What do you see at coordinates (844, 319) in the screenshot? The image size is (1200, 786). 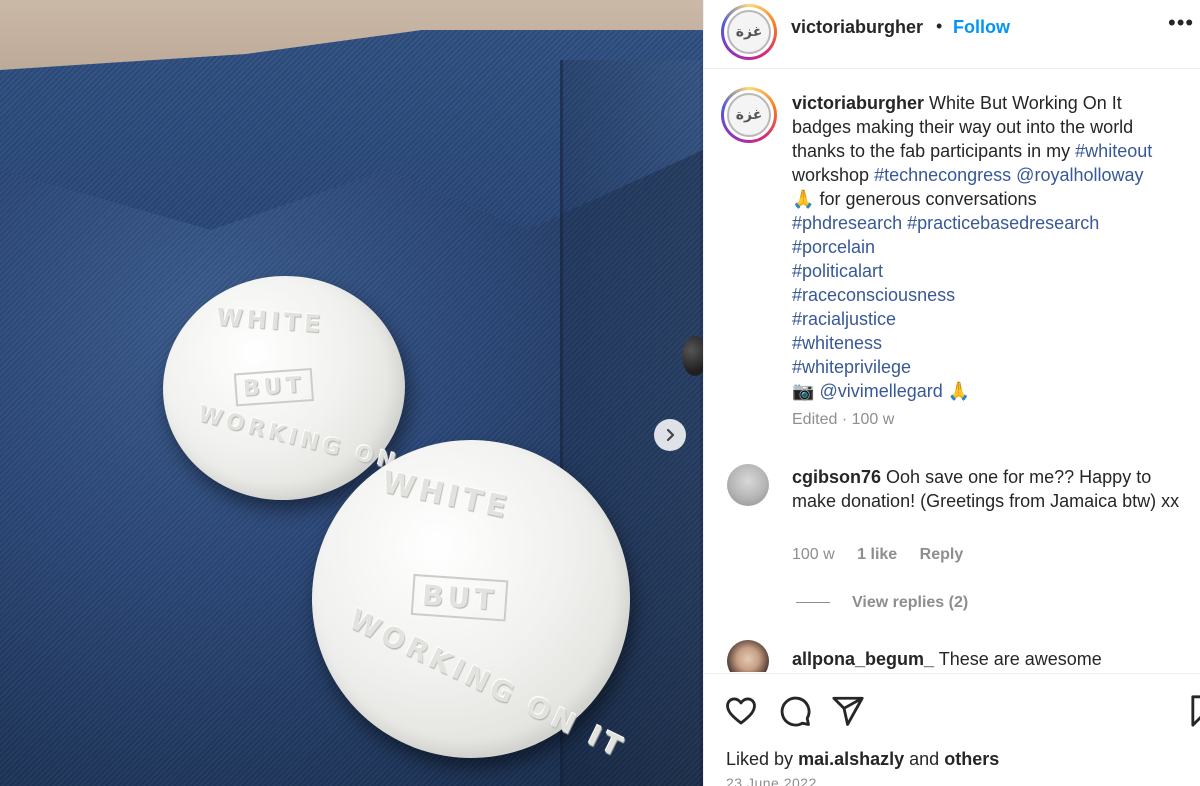 I see `hashtag-link: #racialjustice` at bounding box center [844, 319].